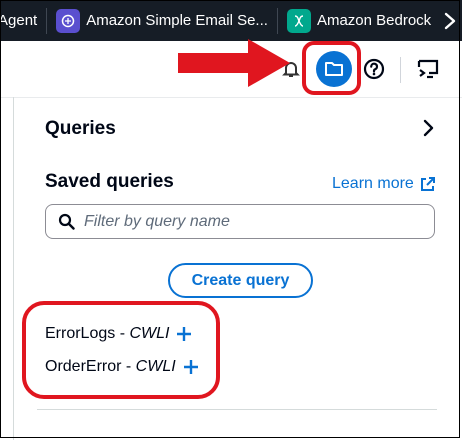 The image size is (462, 440). I want to click on queries-expand-button, so click(429, 130).